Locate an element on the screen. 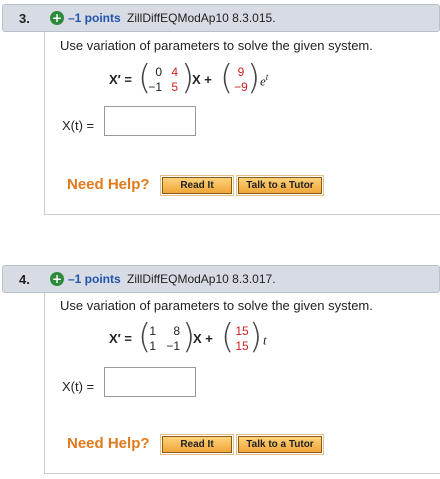  problem-code: ZillDiffEQModAp10 8.3.017. is located at coordinates (201, 279).